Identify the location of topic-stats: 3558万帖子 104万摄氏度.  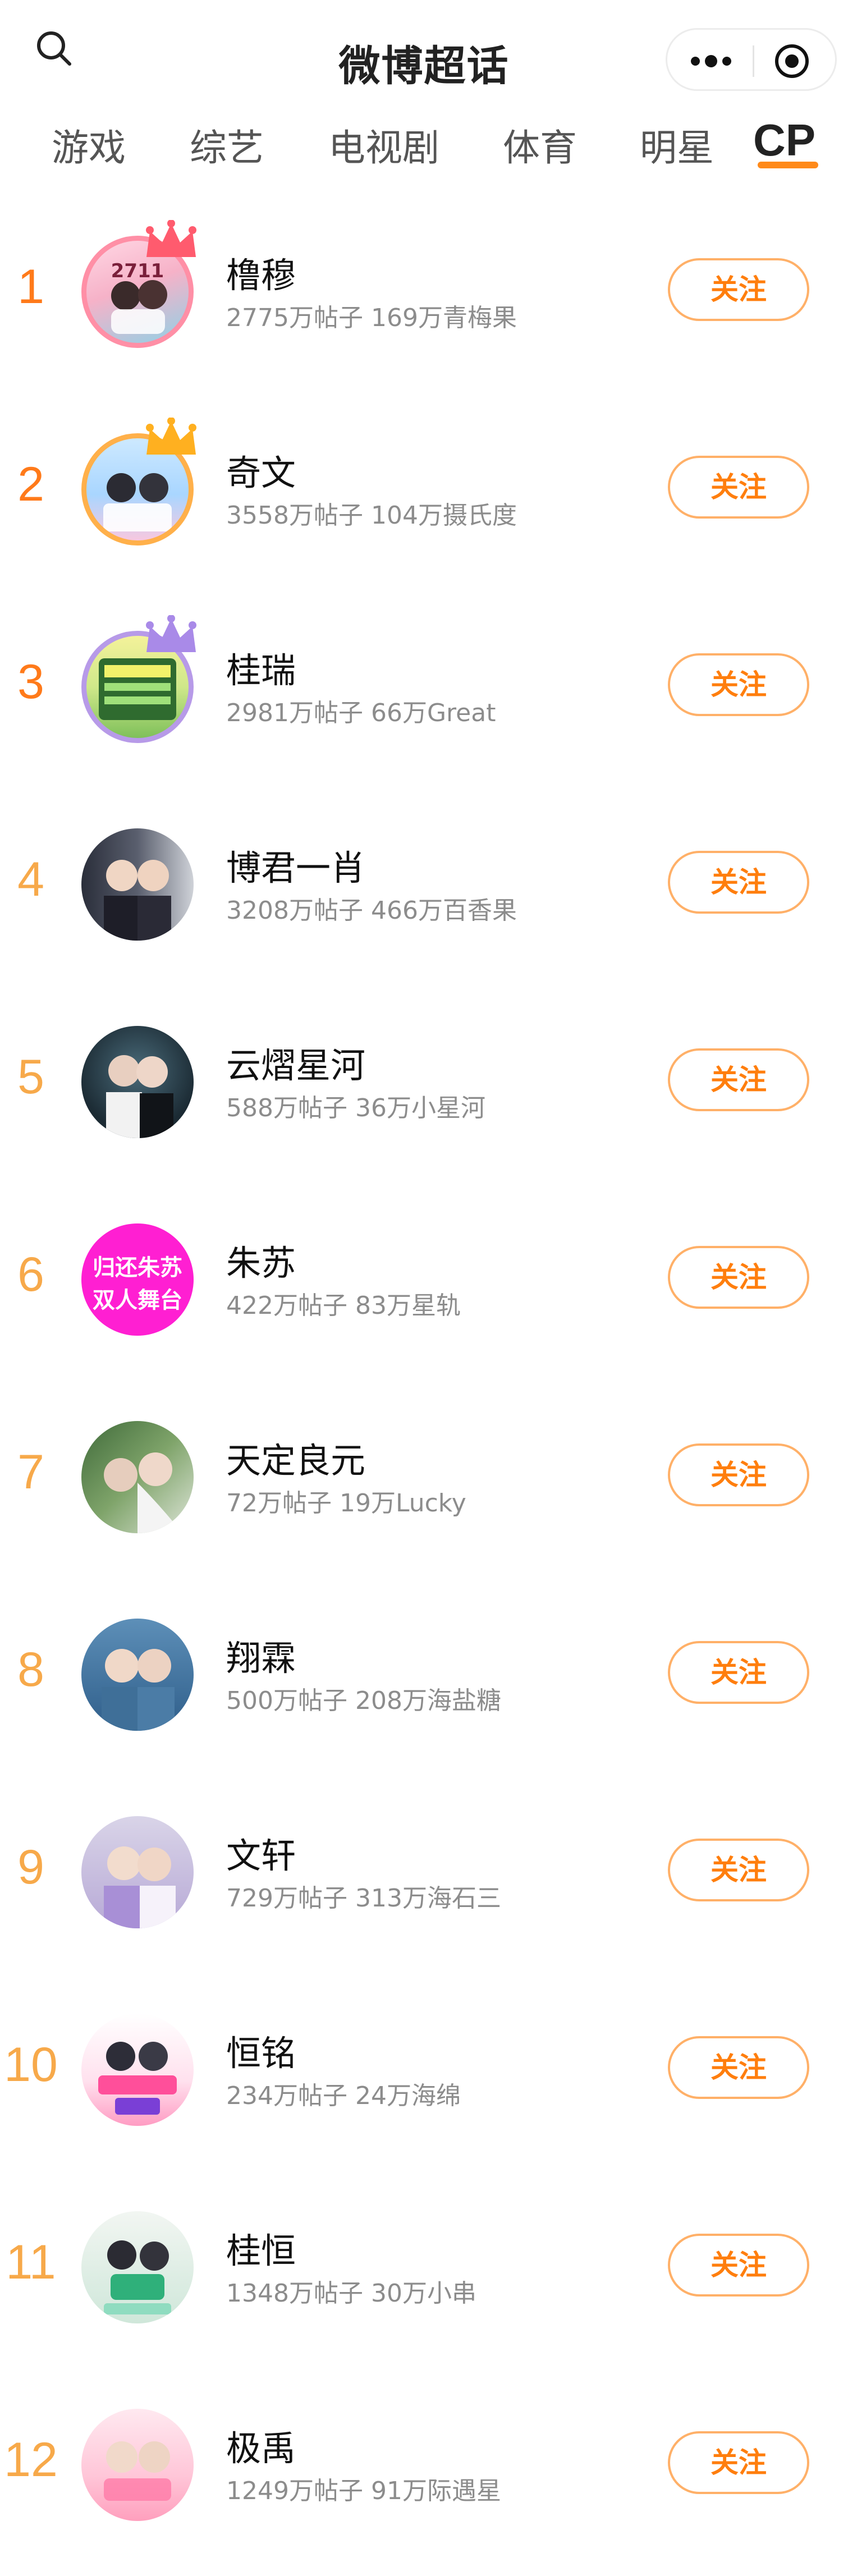
(371, 515).